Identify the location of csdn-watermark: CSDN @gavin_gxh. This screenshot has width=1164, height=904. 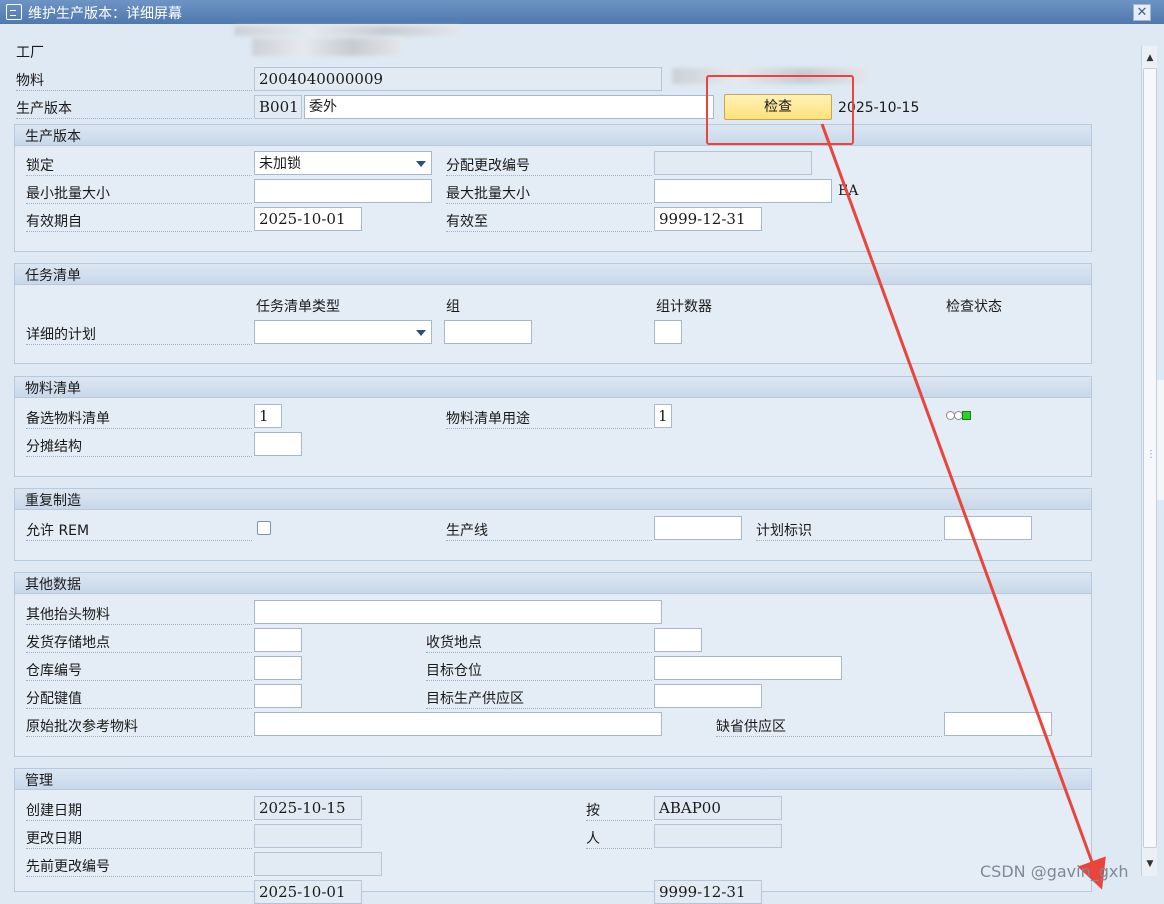
(1054, 871).